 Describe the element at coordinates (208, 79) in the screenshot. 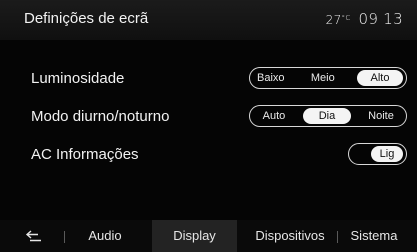

I see `setting-row-brightness: Luminosidade Baixo Meio Alto` at that location.